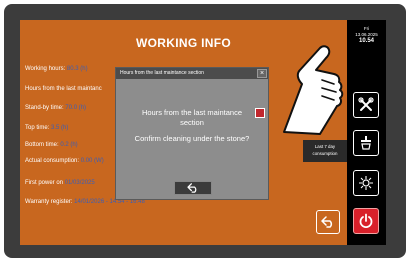  Describe the element at coordinates (53, 161) in the screenshot. I see `actual-consumption-label: Actual consumption:` at that location.